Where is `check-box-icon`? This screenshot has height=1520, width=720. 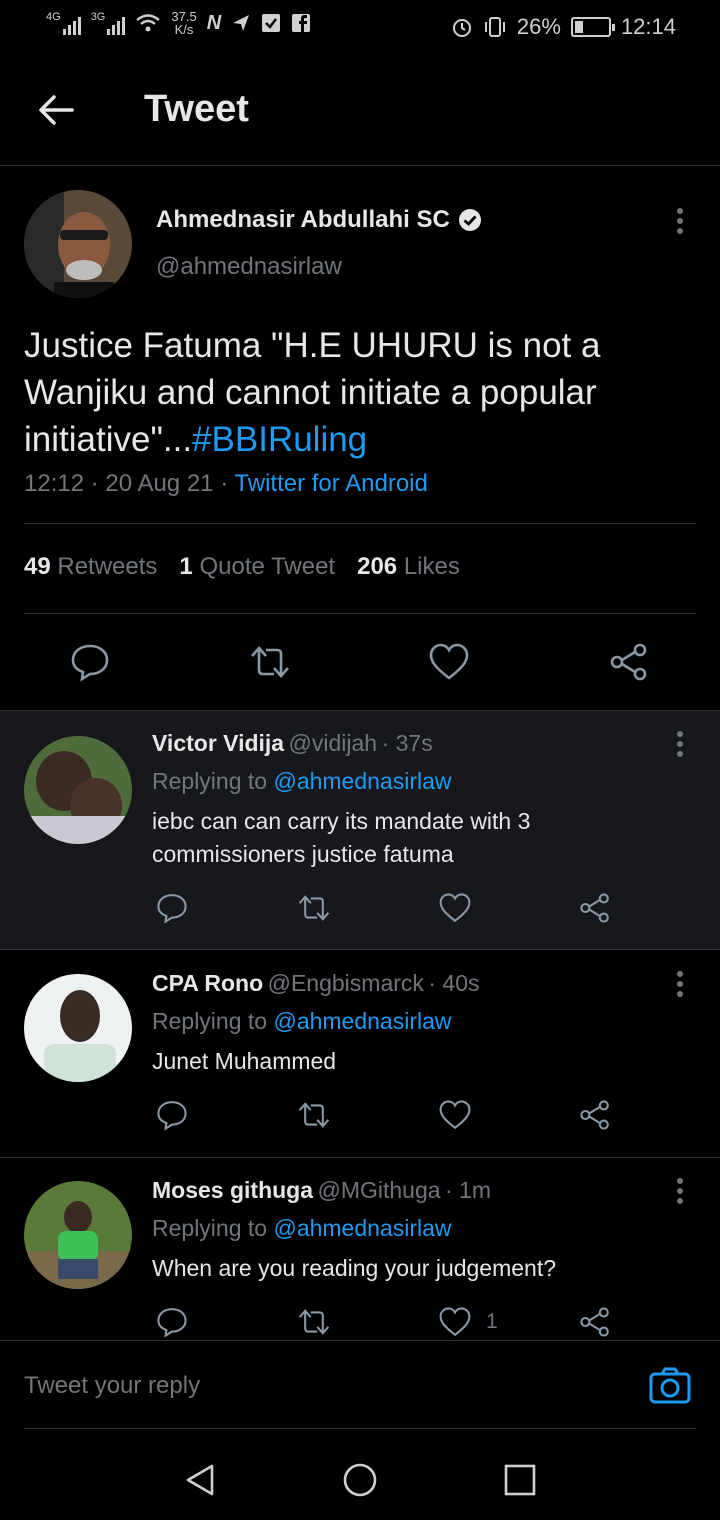
check-box-icon is located at coordinates (271, 23).